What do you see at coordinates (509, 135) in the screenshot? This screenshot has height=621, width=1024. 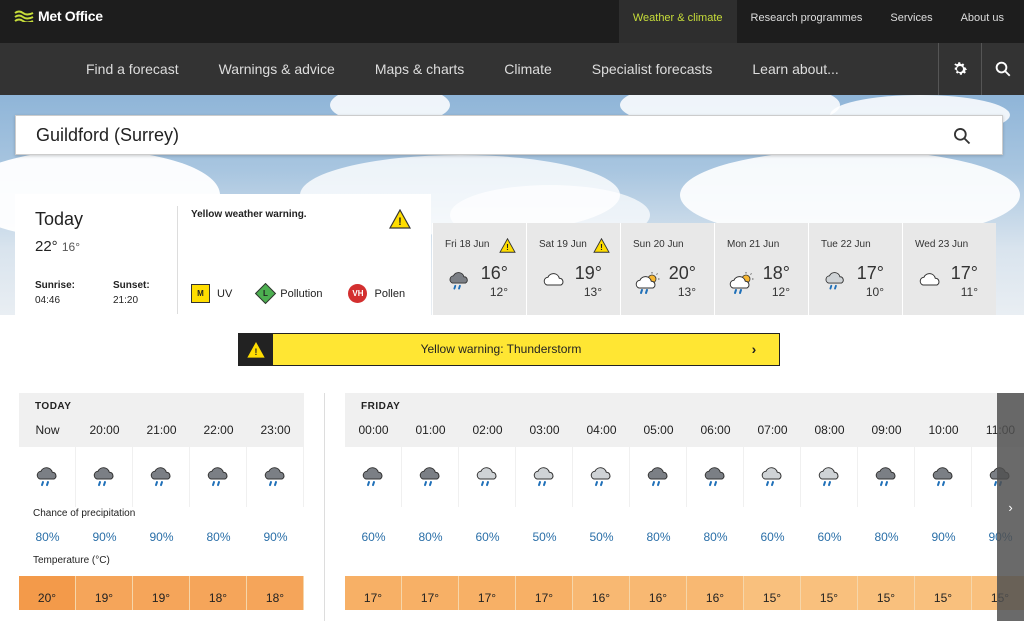 I see `location-search-input: Guildford (Surrey)` at bounding box center [509, 135].